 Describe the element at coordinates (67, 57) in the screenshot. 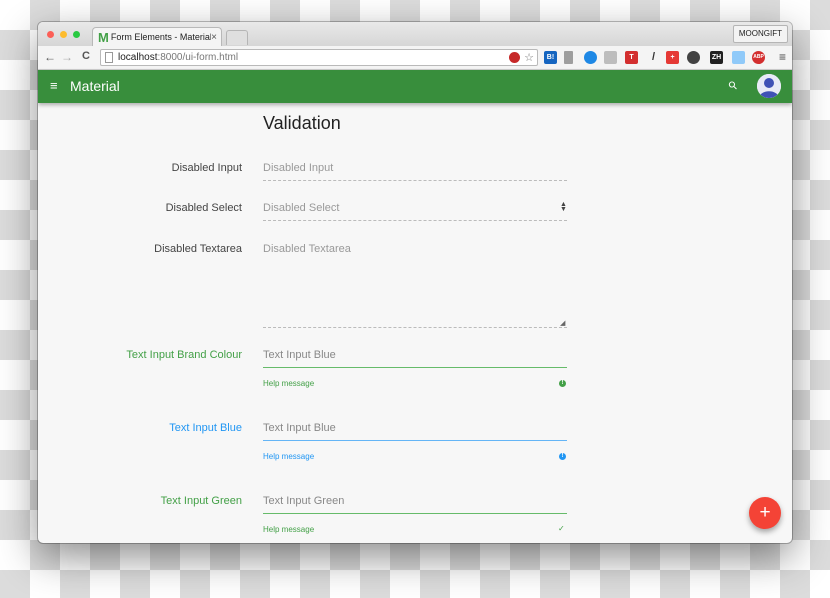

I see `forward-arrow-icon: →` at that location.